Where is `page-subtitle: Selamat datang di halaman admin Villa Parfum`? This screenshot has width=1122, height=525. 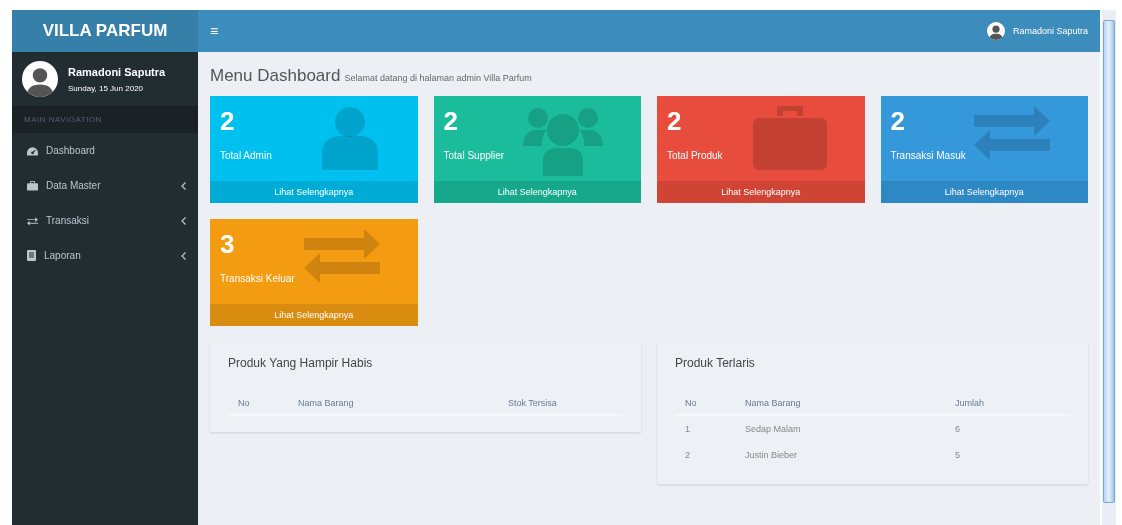 page-subtitle: Selamat datang di halaman admin Villa Parfum is located at coordinates (438, 78).